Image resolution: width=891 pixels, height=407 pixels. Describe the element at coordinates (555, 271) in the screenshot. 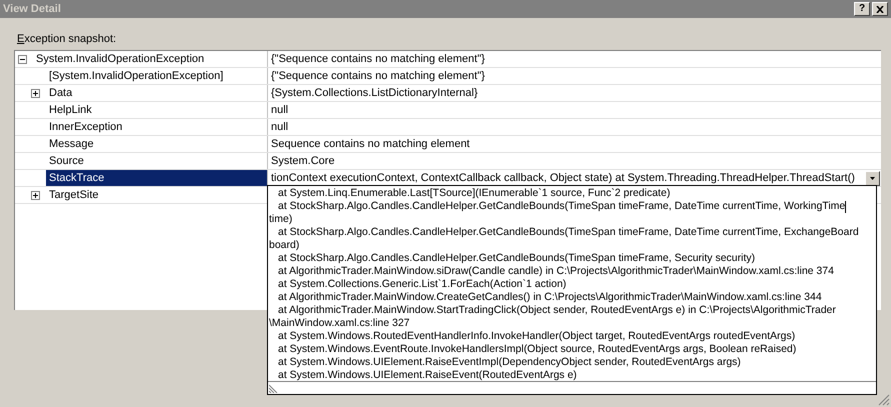

I see `stack-trace-line: at AlgorithmicTrader.MainWindow.siDraw(Candle candle) in C:\Projects\AlgorithmicTrader\MainWindow.xaml.cs:line 374` at that location.